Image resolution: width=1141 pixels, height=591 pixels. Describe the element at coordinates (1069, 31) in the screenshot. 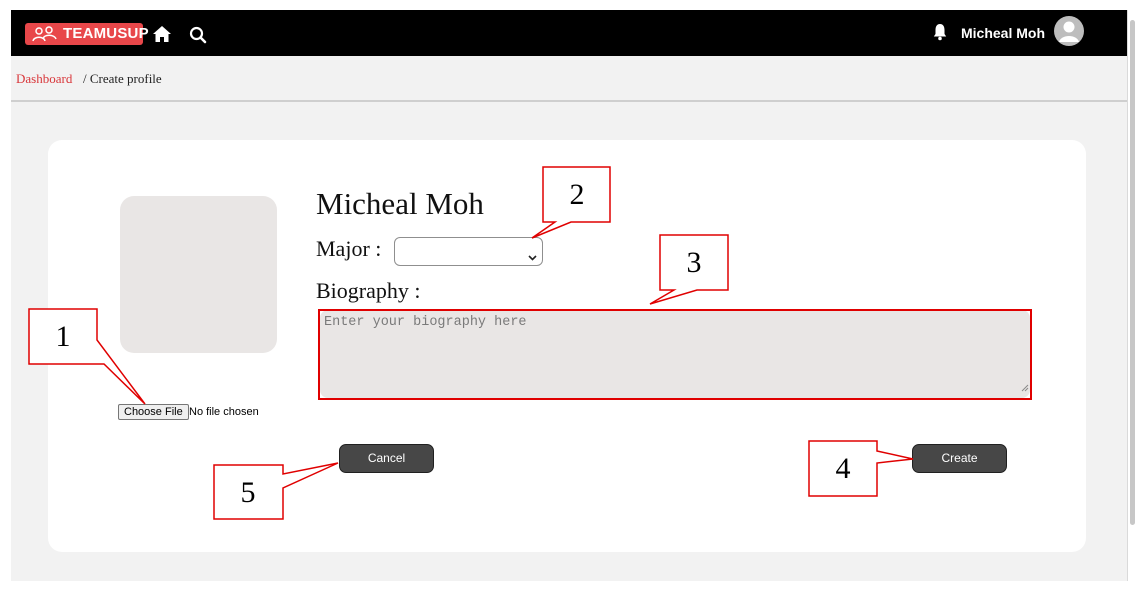

I see `user-avatar-icon` at that location.